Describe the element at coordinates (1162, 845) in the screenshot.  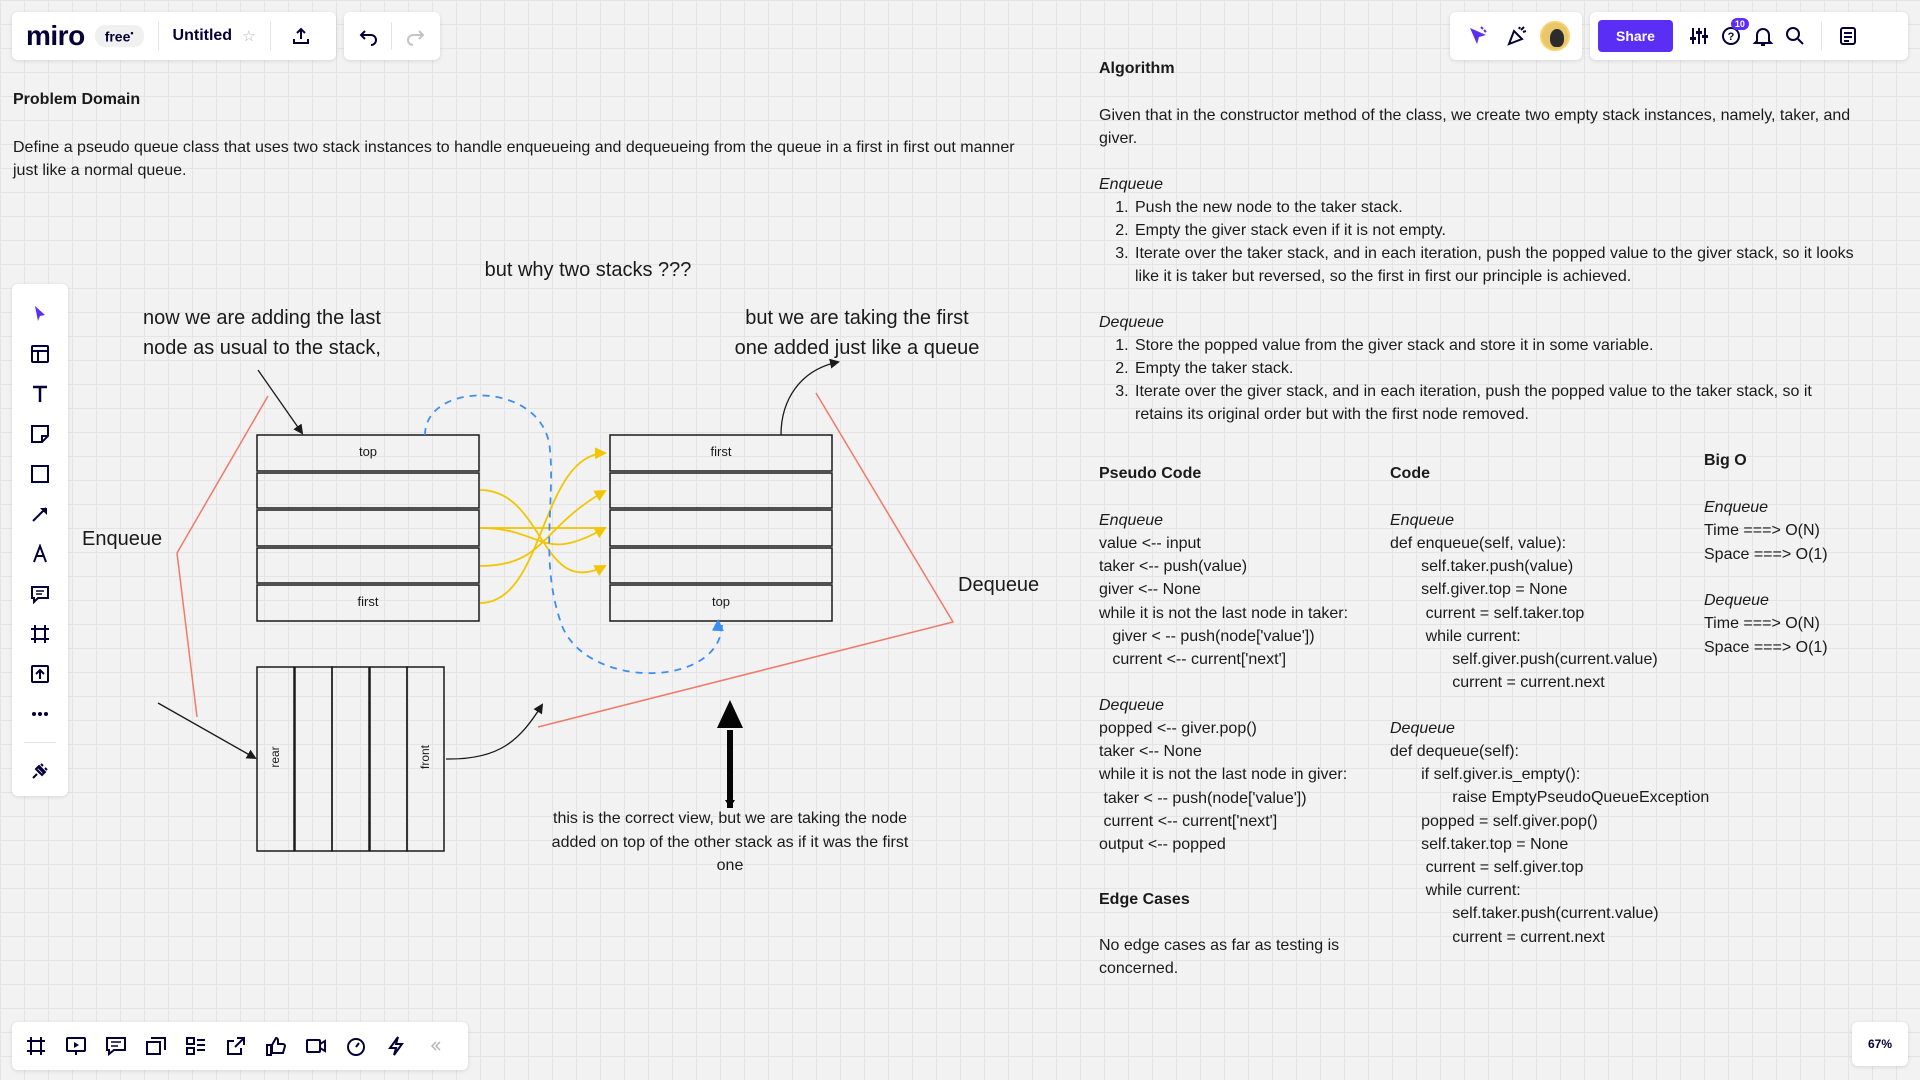
I see `code-line: output <-- popped` at that location.